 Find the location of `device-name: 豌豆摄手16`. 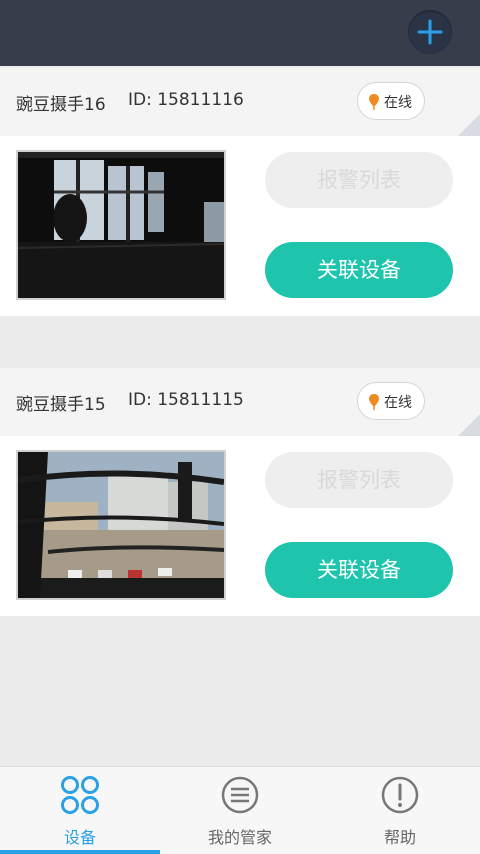

device-name: 豌豆摄手16 is located at coordinates (61, 105).